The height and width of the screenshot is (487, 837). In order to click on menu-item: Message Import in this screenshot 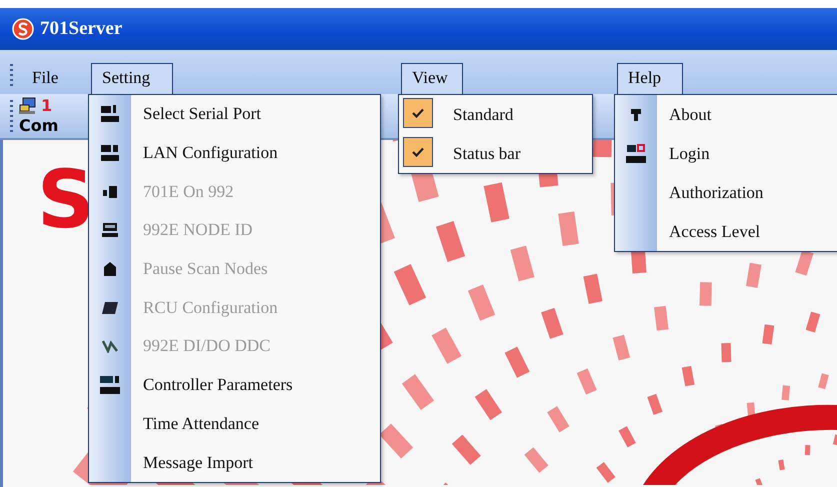, I will do `click(234, 462)`.